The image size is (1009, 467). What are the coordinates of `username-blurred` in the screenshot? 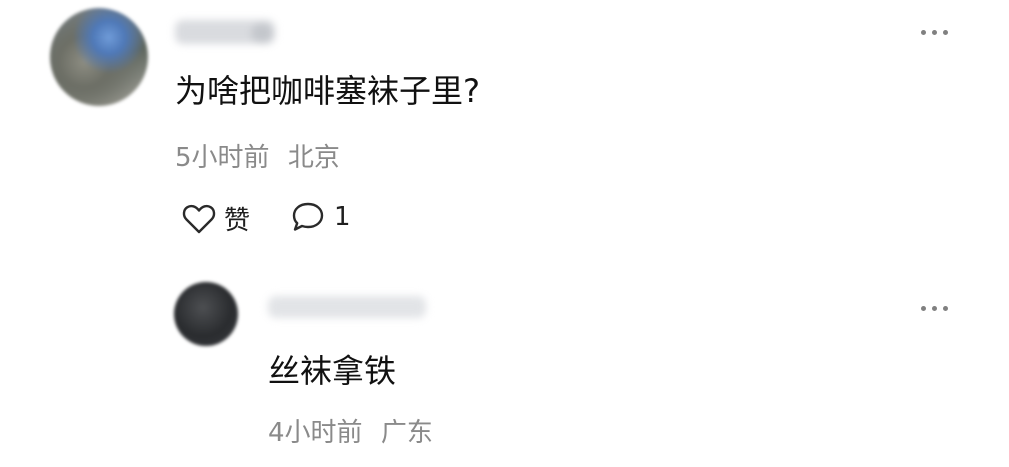 It's located at (225, 32).